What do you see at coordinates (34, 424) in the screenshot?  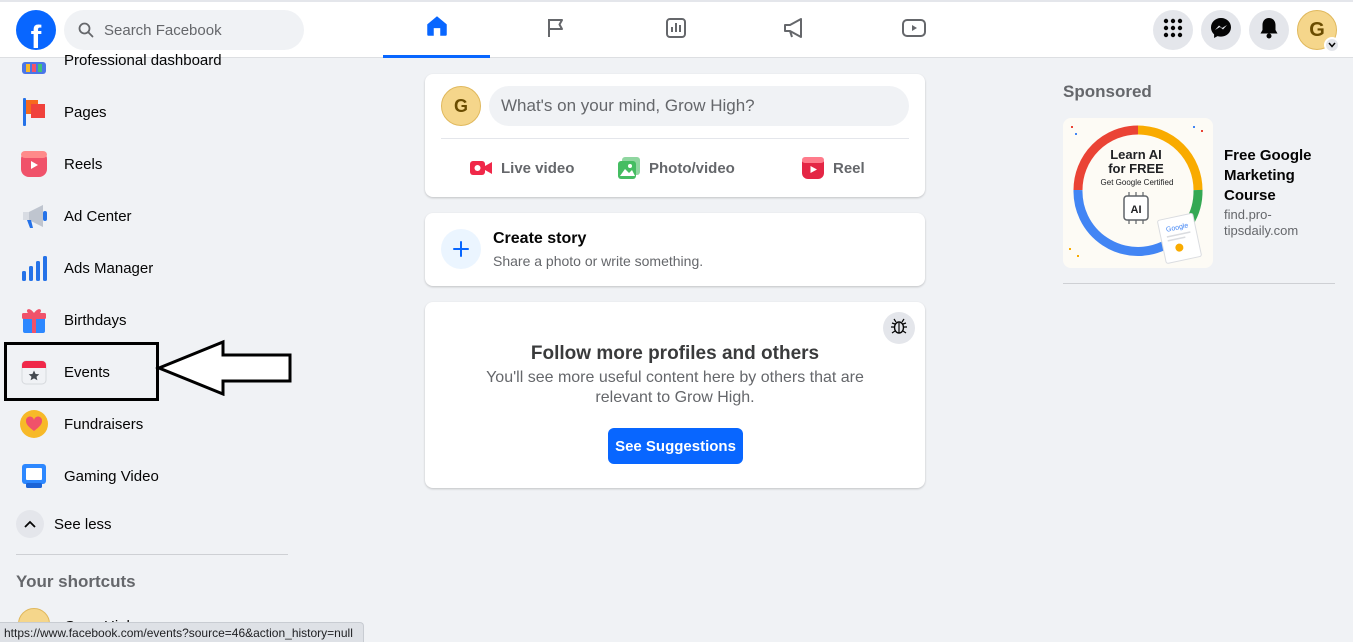 I see `heart-icon` at bounding box center [34, 424].